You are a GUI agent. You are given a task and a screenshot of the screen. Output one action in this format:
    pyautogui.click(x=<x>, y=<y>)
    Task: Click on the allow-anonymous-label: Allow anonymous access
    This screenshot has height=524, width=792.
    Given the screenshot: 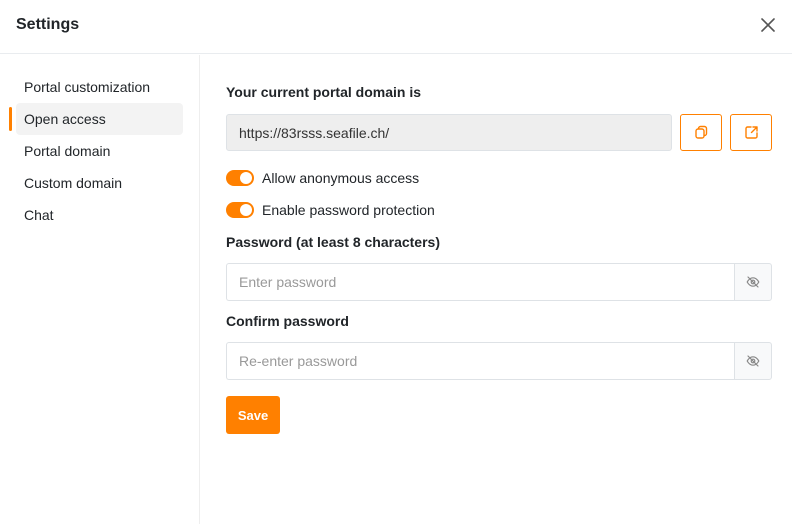 What is the action you would take?
    pyautogui.click(x=341, y=178)
    